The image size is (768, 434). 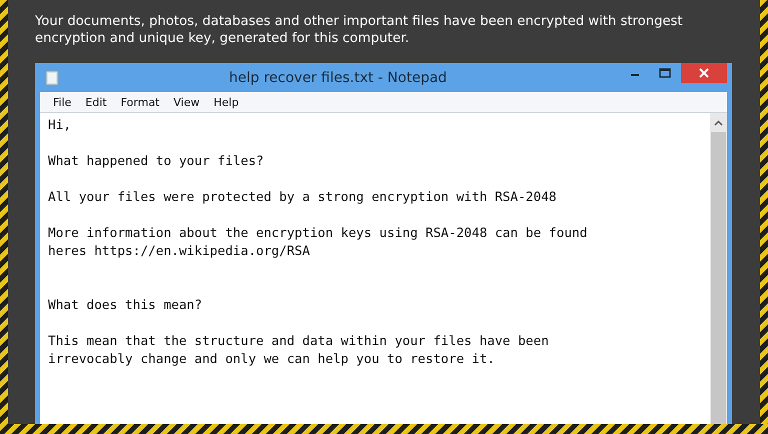 What do you see at coordinates (186, 102) in the screenshot?
I see `menu-item: View` at bounding box center [186, 102].